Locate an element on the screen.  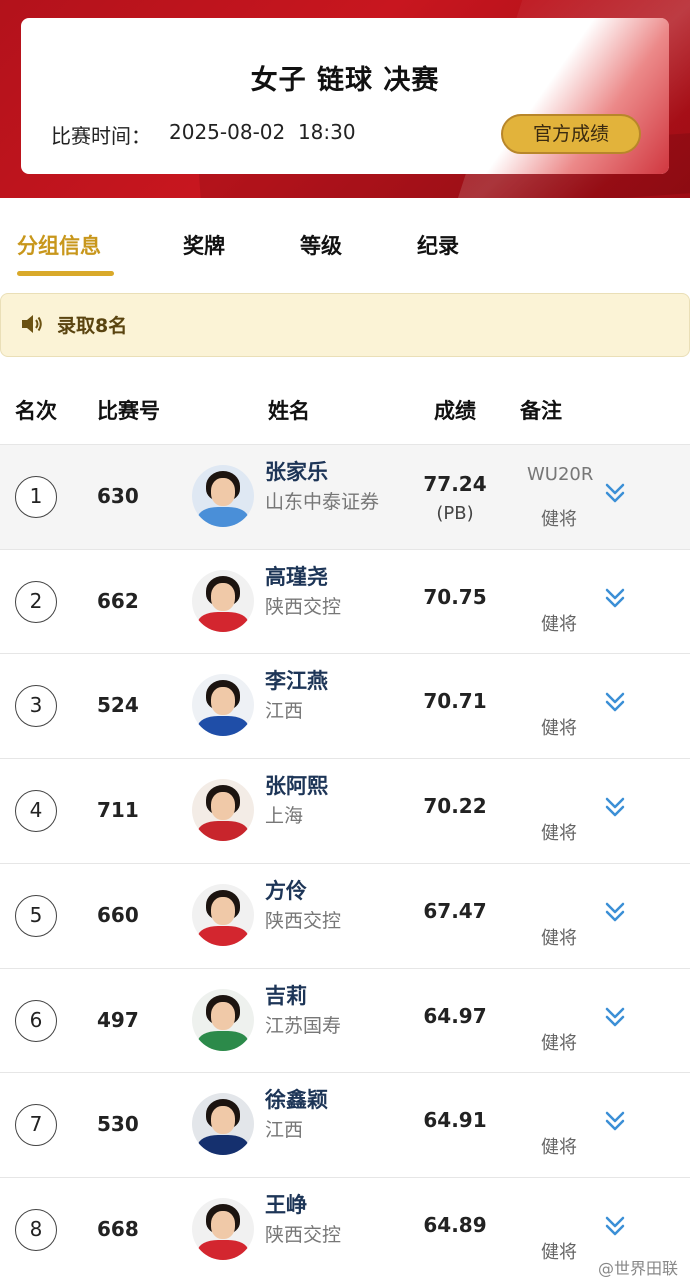
rank-badge: 3 is located at coordinates (36, 706).